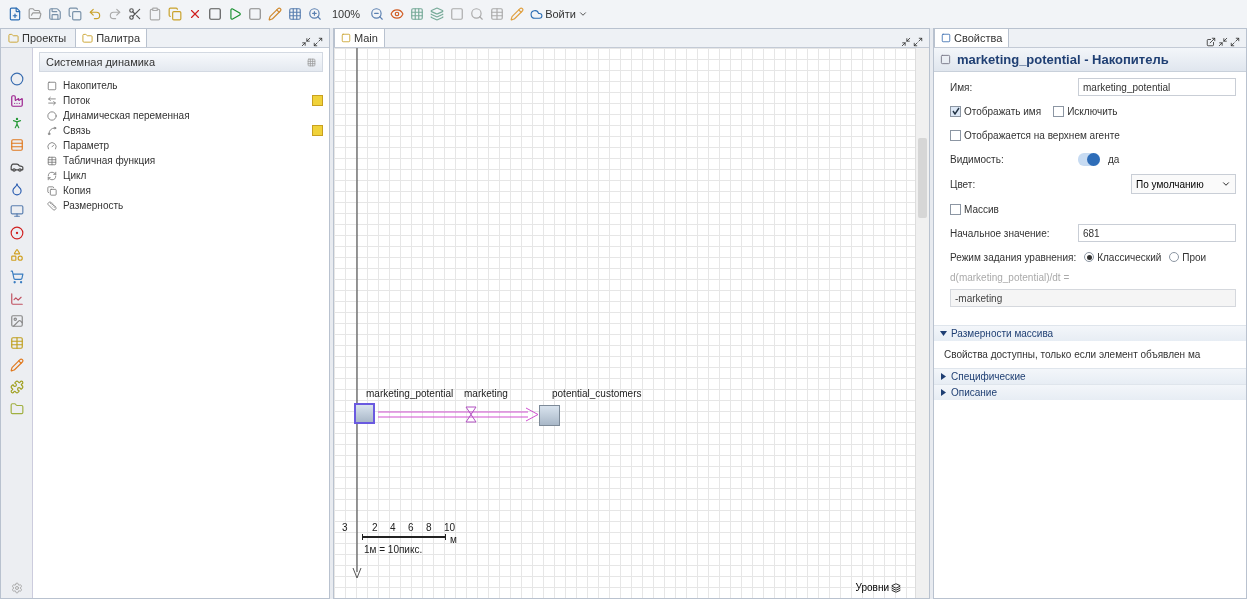  What do you see at coordinates (55, 14) in the screenshot?
I see `save-icon` at bounding box center [55, 14].